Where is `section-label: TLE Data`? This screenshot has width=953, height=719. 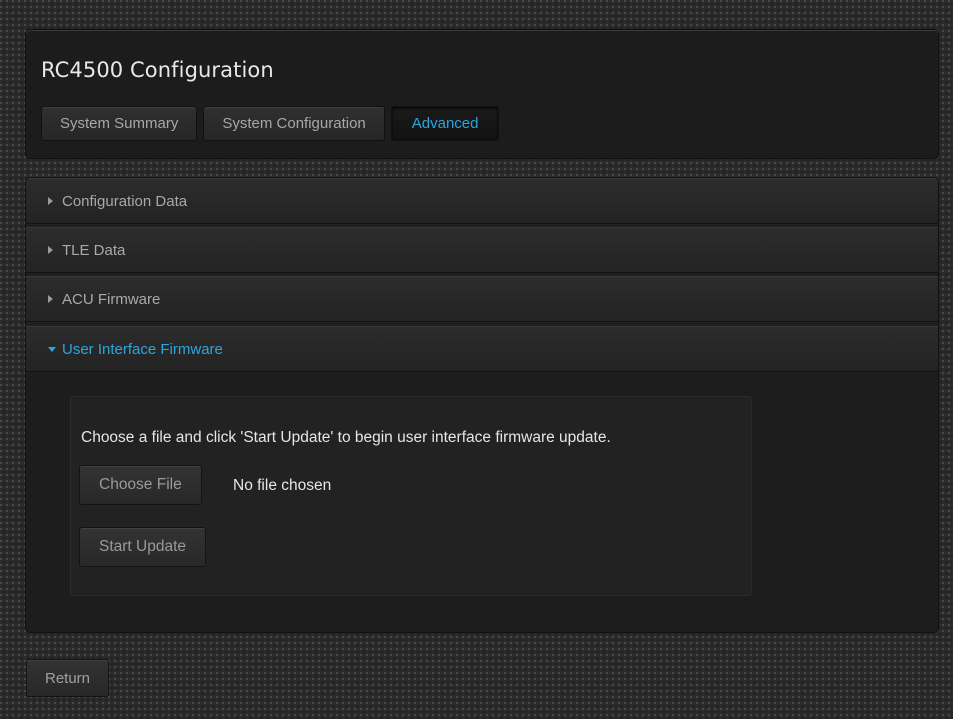
section-label: TLE Data is located at coordinates (94, 250).